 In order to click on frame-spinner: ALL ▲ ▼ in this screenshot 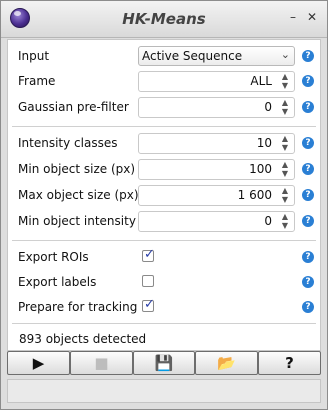, I will do `click(216, 81)`.